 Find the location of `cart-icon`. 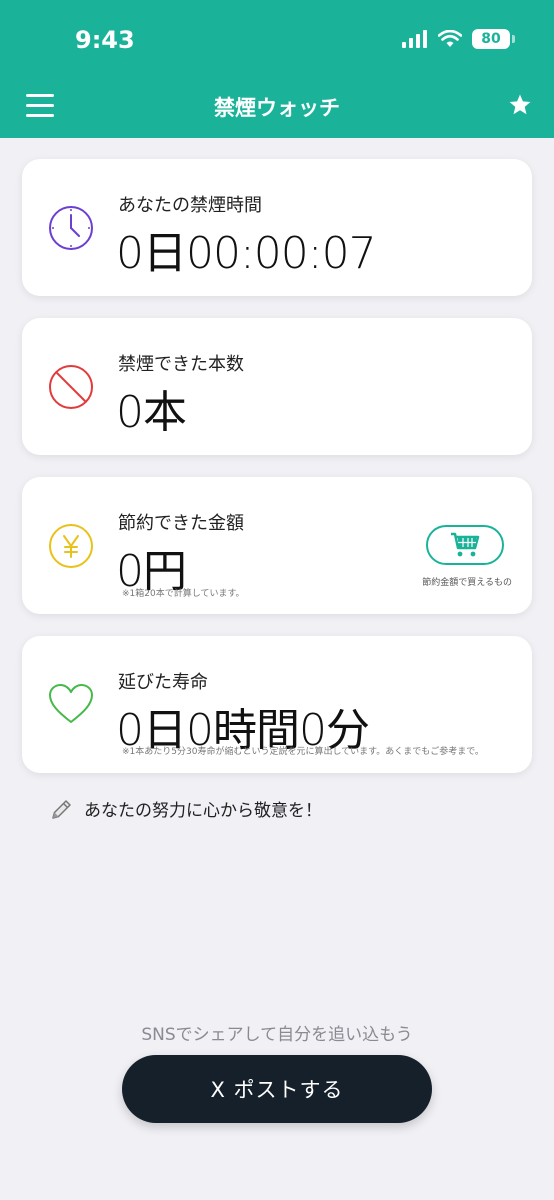

cart-icon is located at coordinates (465, 544).